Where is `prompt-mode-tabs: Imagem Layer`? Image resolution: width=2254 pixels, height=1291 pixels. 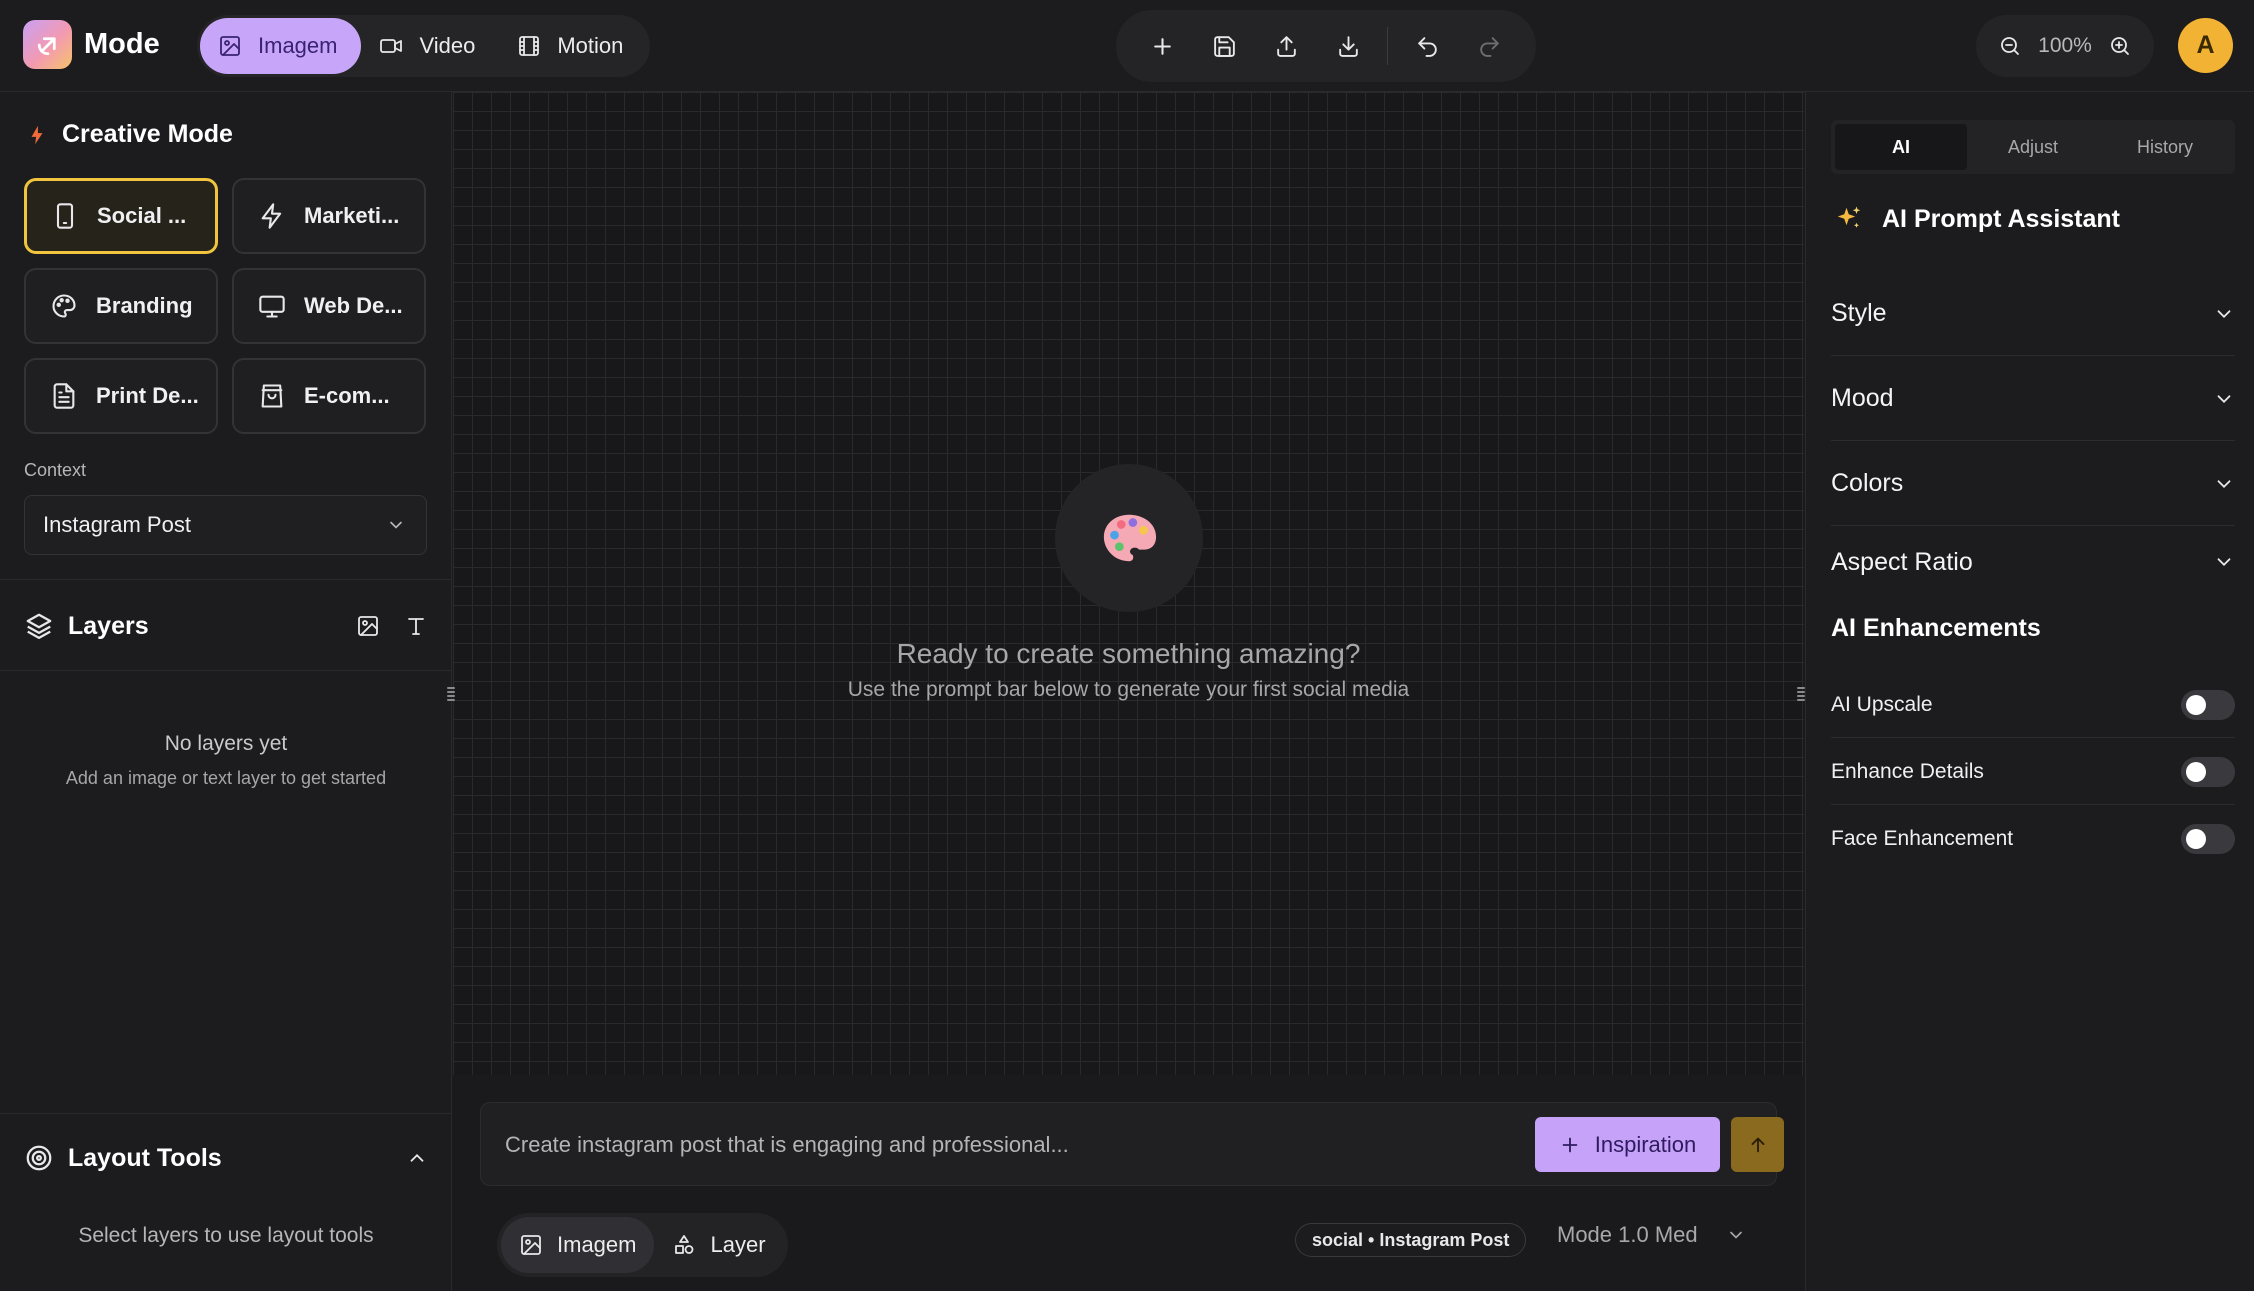 prompt-mode-tabs: Imagem Layer is located at coordinates (642, 1245).